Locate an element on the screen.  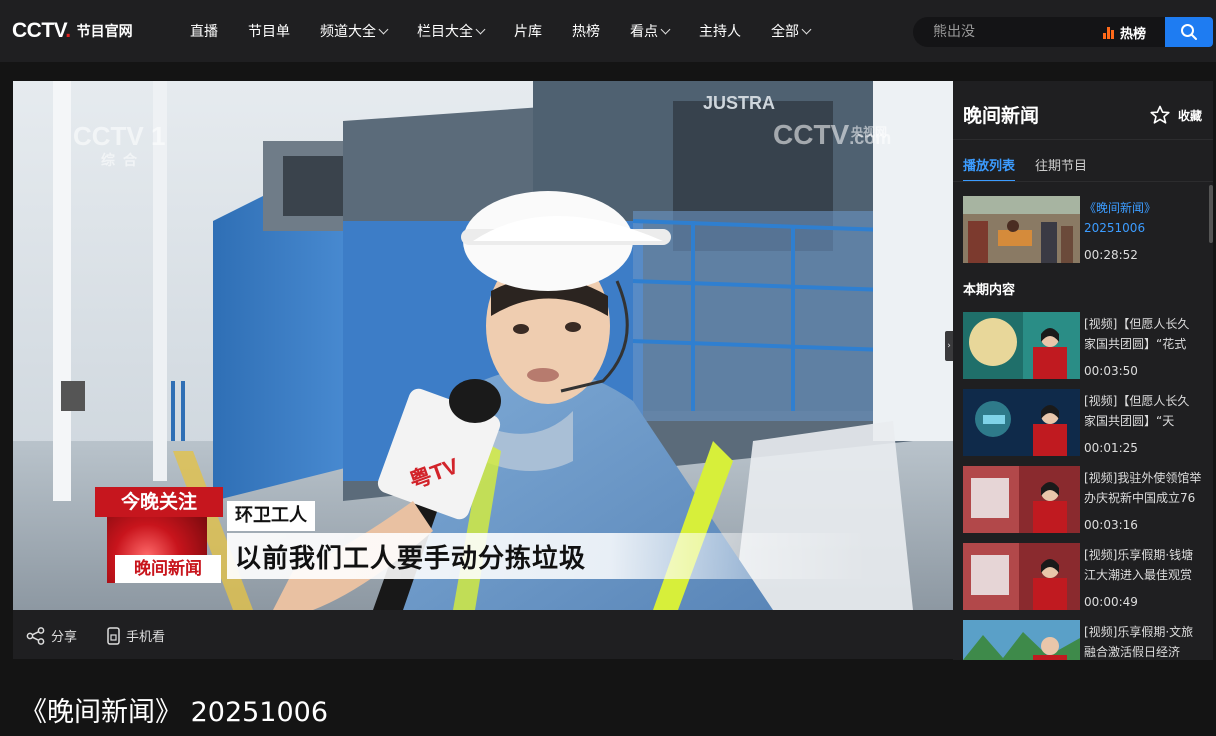
share-button: 分享 is located at coordinates (51, 635).